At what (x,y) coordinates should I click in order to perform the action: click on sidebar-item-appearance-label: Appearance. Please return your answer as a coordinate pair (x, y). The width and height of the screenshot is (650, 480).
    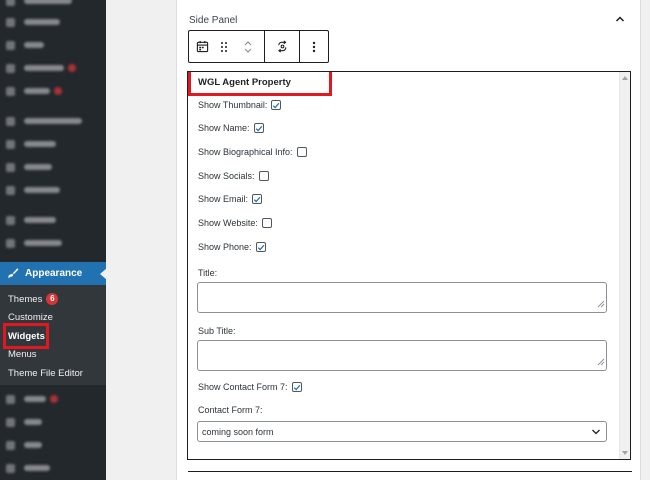
    Looking at the image, I should click on (54, 273).